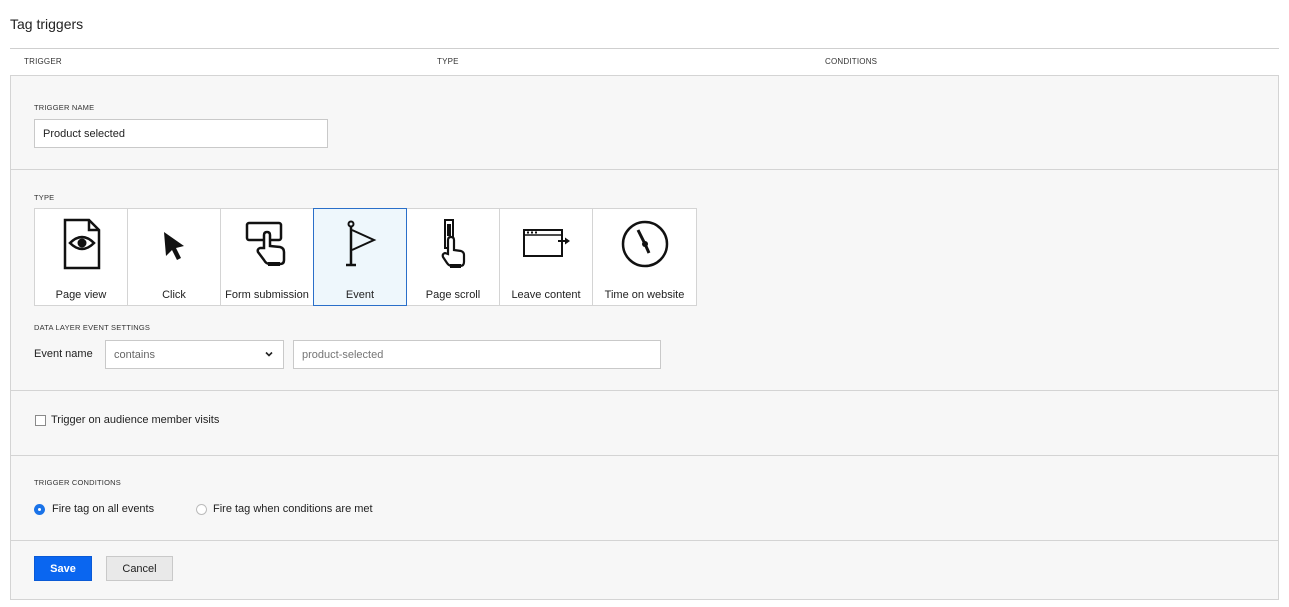 This screenshot has height=607, width=1289. Describe the element at coordinates (63, 568) in the screenshot. I see `save-button: Save` at that location.